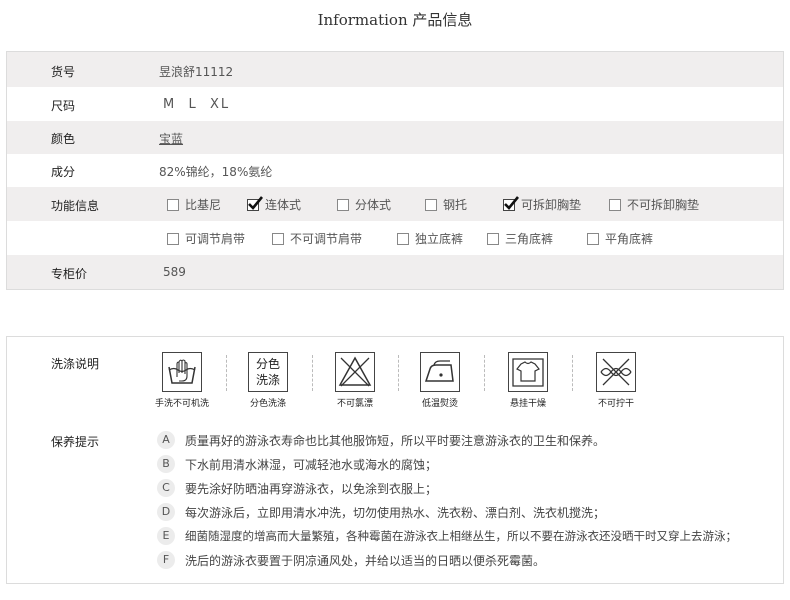 Image resolution: width=790 pixels, height=600 pixels. I want to click on item-no-label: 货号, so click(63, 72).